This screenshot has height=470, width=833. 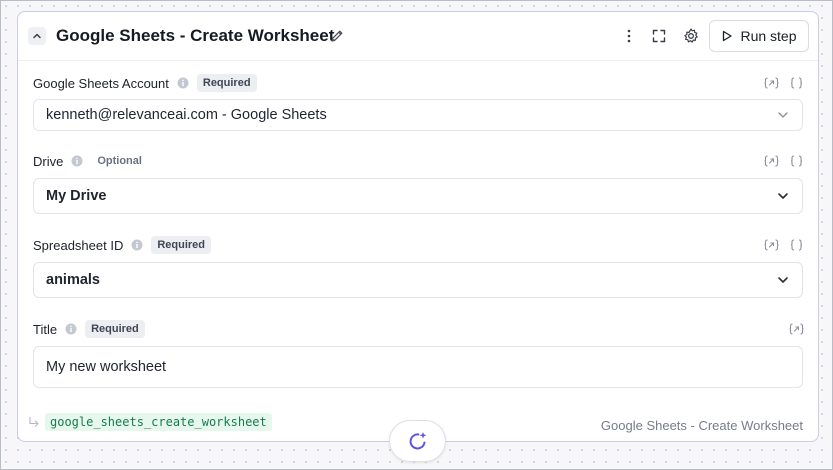 I want to click on spreadsheet-label-row: Spreadsheet ID Required, so click(x=122, y=245).